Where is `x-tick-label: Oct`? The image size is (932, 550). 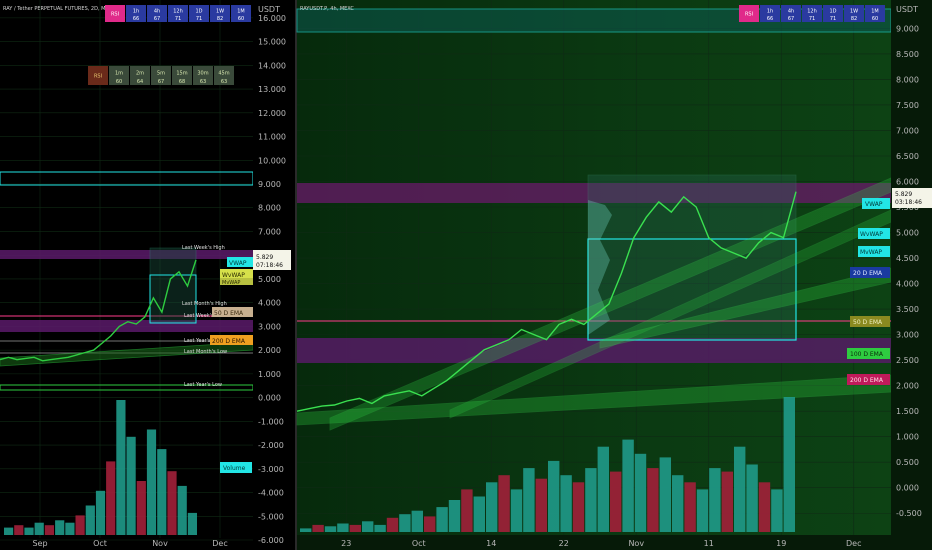 x-tick-label: Oct is located at coordinates (419, 543).